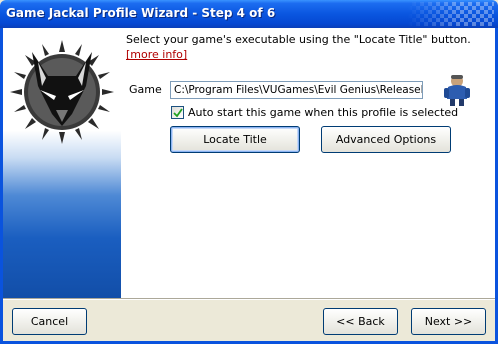  I want to click on auto-start-checkbox, so click(177, 112).